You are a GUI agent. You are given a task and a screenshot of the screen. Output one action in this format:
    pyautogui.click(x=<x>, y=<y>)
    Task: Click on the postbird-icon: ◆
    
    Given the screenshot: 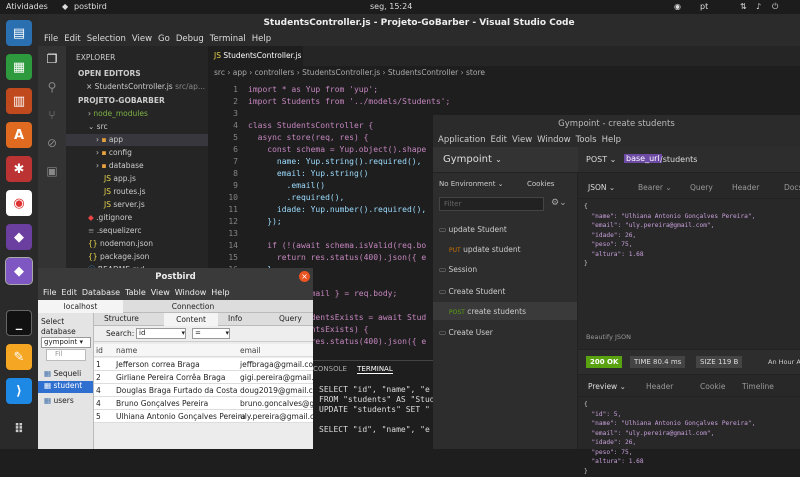 What is the action you would take?
    pyautogui.click(x=19, y=271)
    